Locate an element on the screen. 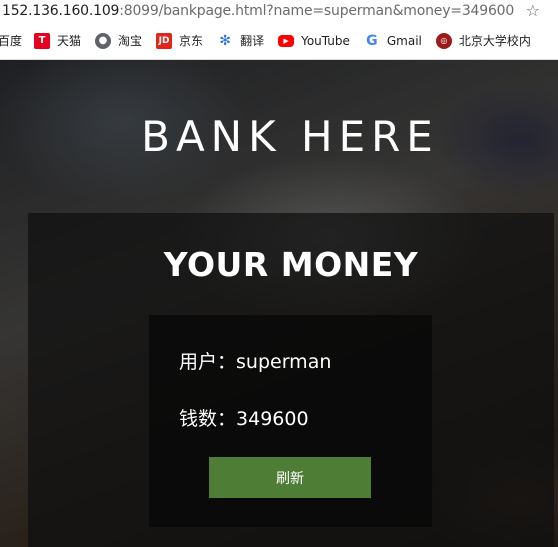 Image resolution: width=558 pixels, height=547 pixels. bookmark-label: 淘宝 is located at coordinates (130, 41).